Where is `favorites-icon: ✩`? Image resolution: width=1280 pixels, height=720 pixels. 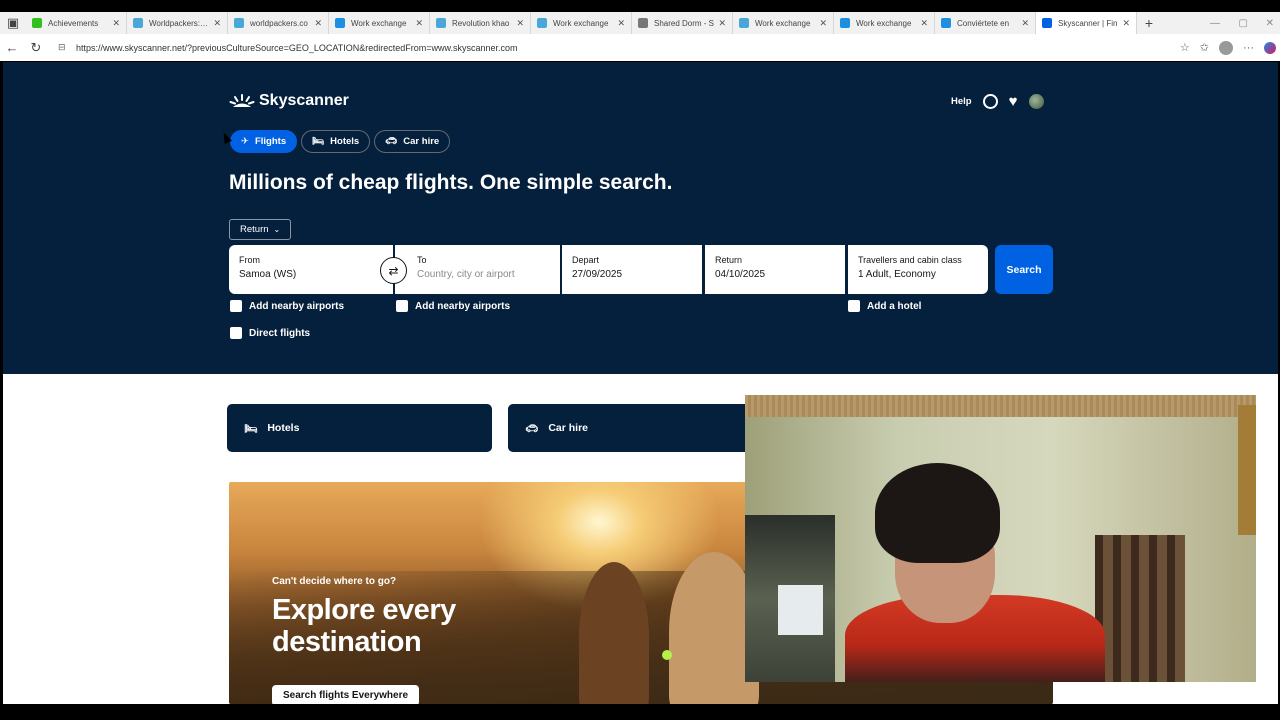
favorites-icon: ✩ is located at coordinates (1204, 47).